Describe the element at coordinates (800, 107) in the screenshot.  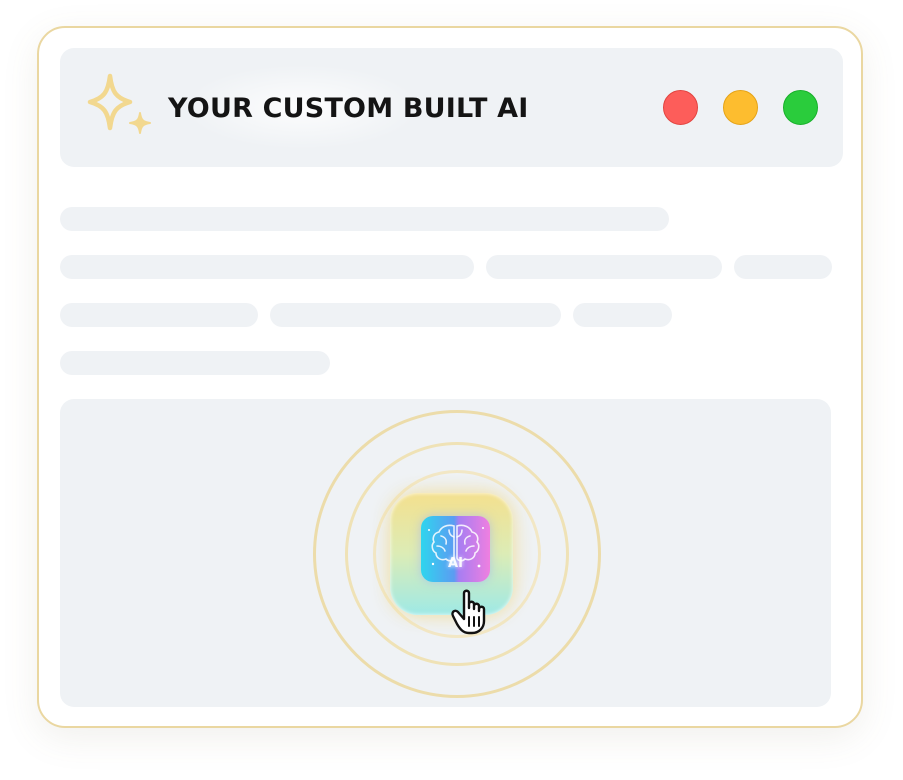
I see `maximize-button` at that location.